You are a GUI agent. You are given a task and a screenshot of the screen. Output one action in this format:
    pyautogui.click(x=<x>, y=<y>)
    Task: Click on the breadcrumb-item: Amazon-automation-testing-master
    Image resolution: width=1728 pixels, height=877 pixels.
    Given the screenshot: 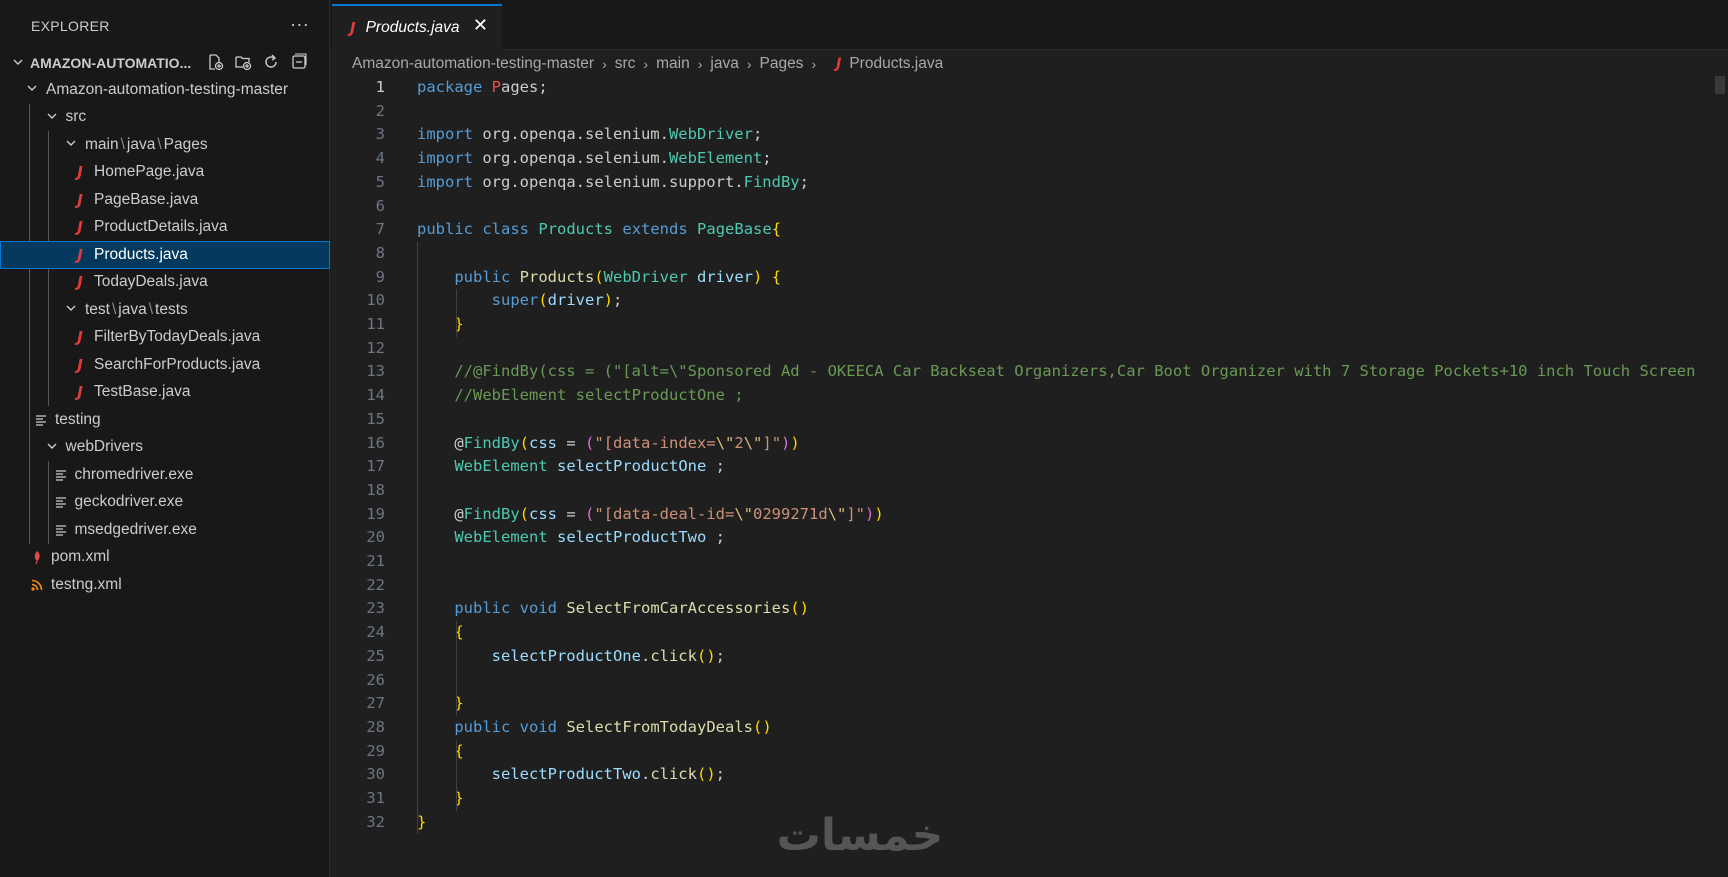 What is the action you would take?
    pyautogui.click(x=473, y=64)
    